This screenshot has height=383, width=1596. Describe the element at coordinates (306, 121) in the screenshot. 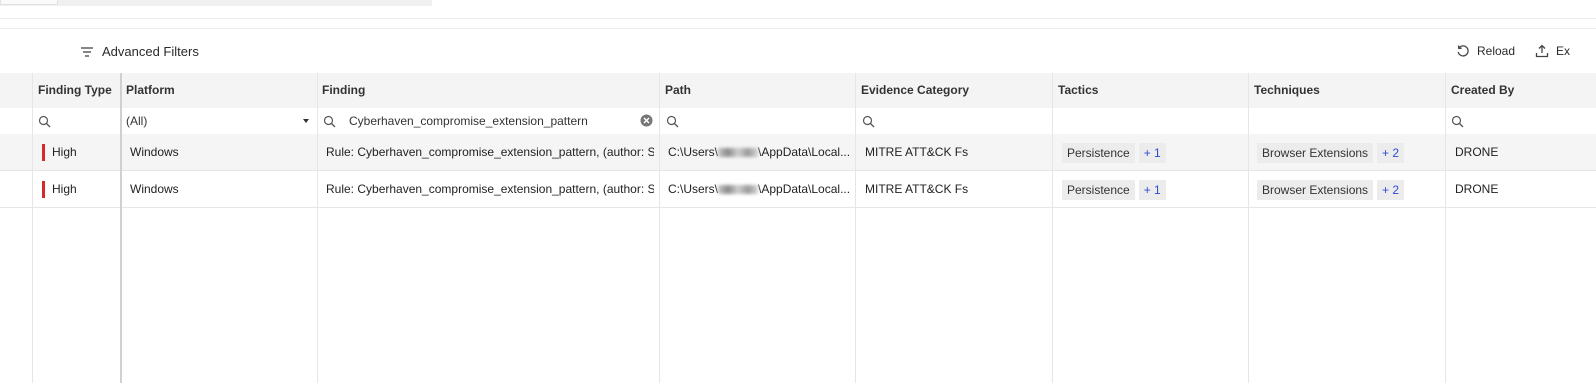

I see `caret-down-icon` at that location.